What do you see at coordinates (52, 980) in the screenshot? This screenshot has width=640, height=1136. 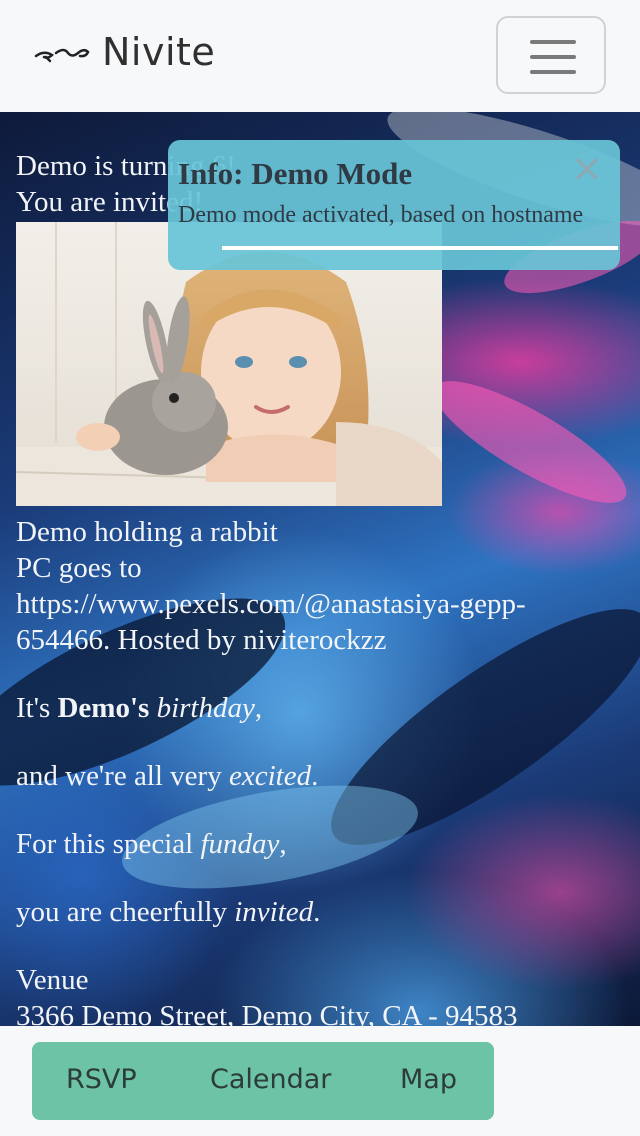 I see `venue-label: Venue` at bounding box center [52, 980].